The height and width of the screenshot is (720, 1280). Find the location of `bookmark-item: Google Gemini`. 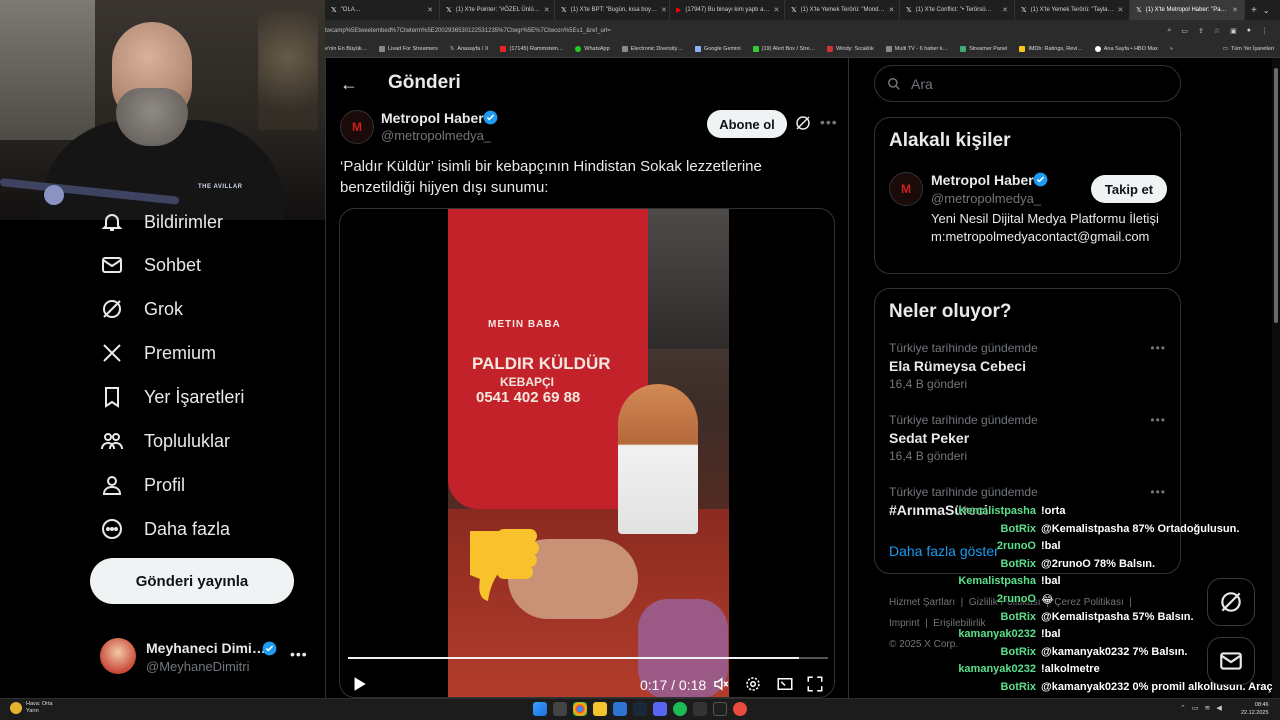

bookmark-item: Google Gemini is located at coordinates (717, 49).